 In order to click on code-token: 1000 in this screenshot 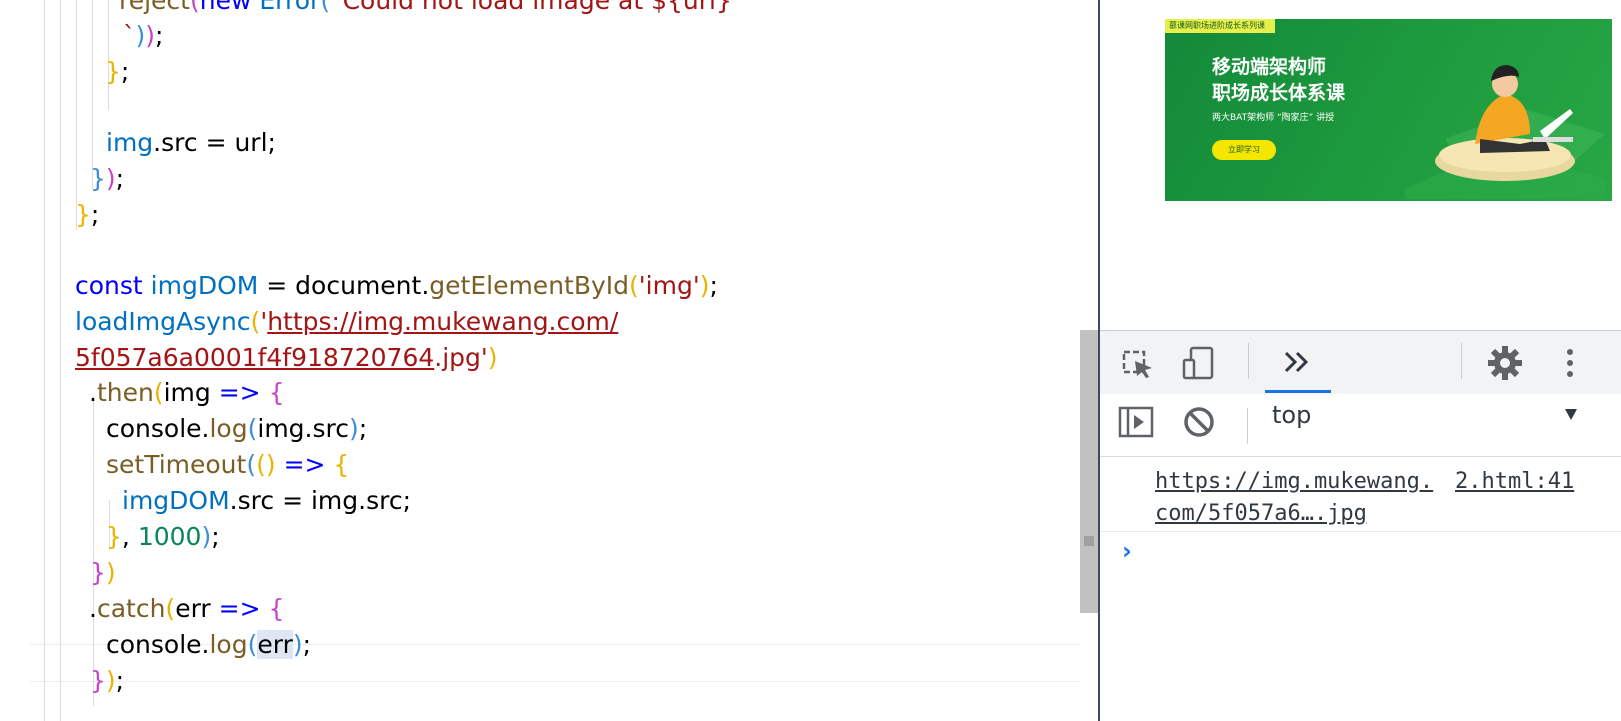, I will do `click(169, 536)`.